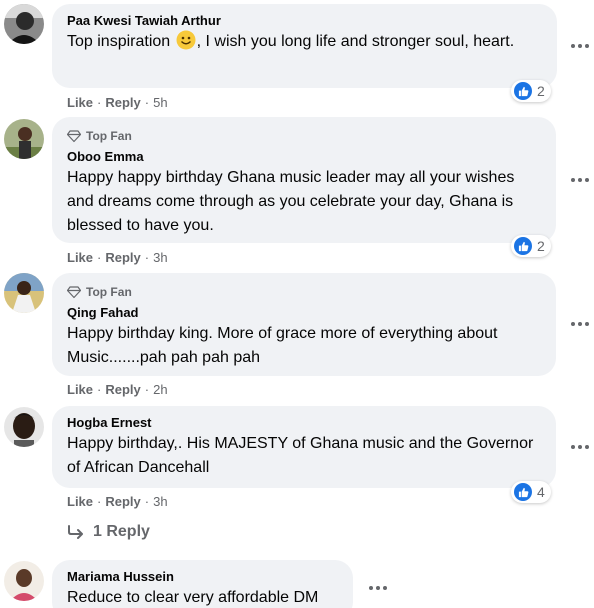 The height and width of the screenshot is (608, 594). I want to click on reply-arrow-icon, so click(75, 532).